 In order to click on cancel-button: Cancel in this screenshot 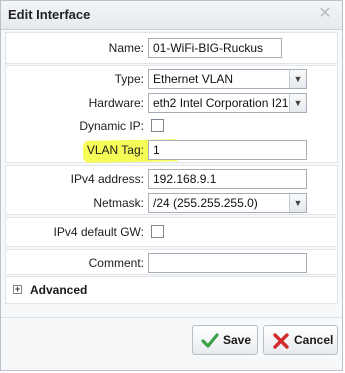, I will do `click(300, 340)`.